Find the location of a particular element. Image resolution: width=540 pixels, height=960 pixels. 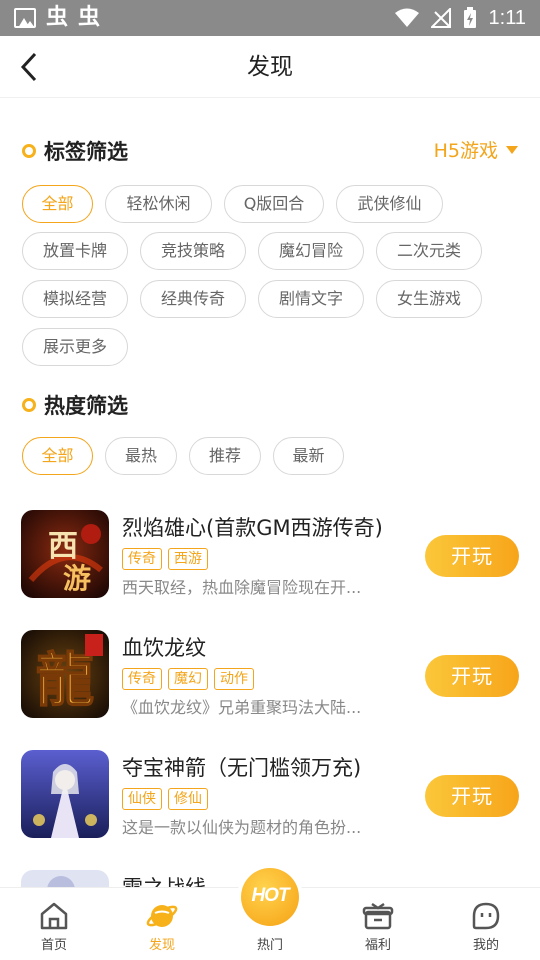

wifi-icon is located at coordinates (406, 17).